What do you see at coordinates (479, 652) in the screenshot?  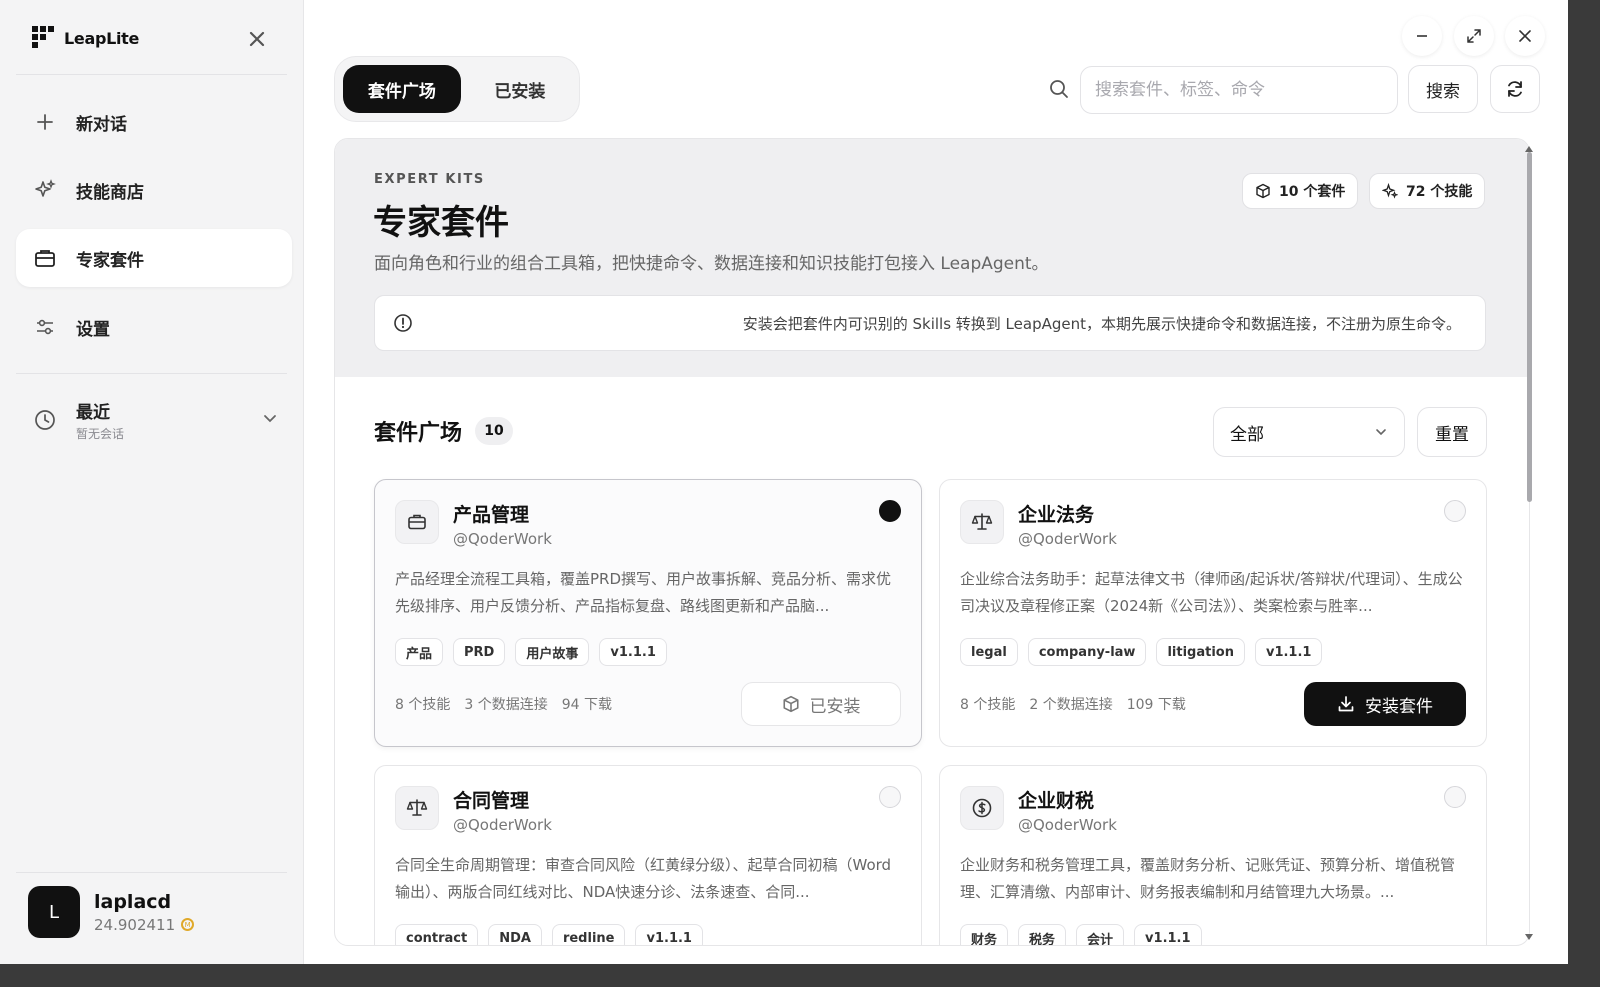 I see `tag: PRD` at bounding box center [479, 652].